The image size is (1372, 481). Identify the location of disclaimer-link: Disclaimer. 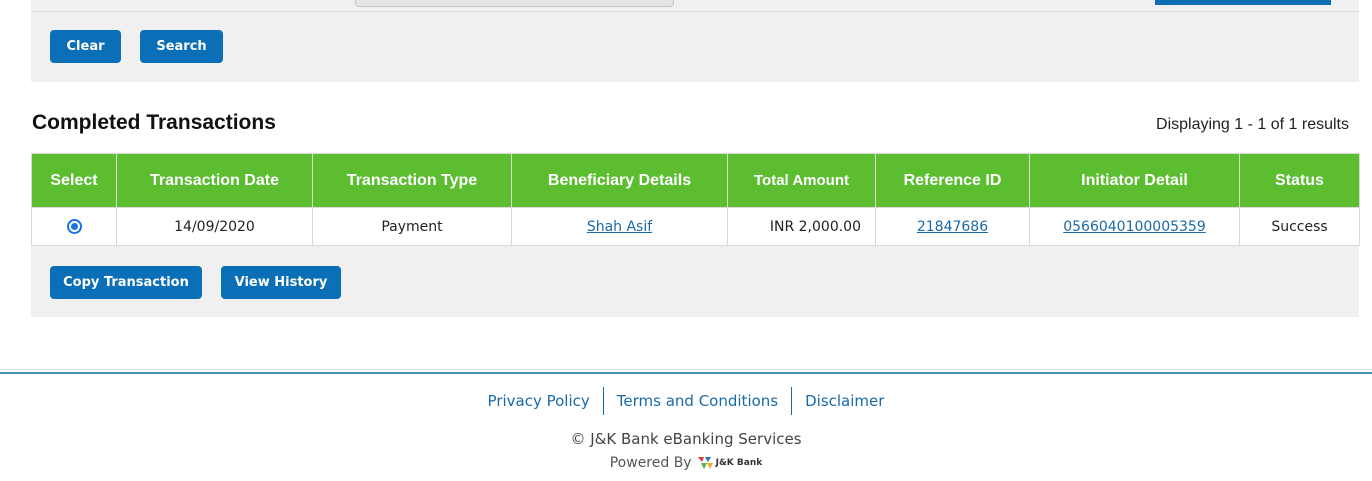
(844, 401).